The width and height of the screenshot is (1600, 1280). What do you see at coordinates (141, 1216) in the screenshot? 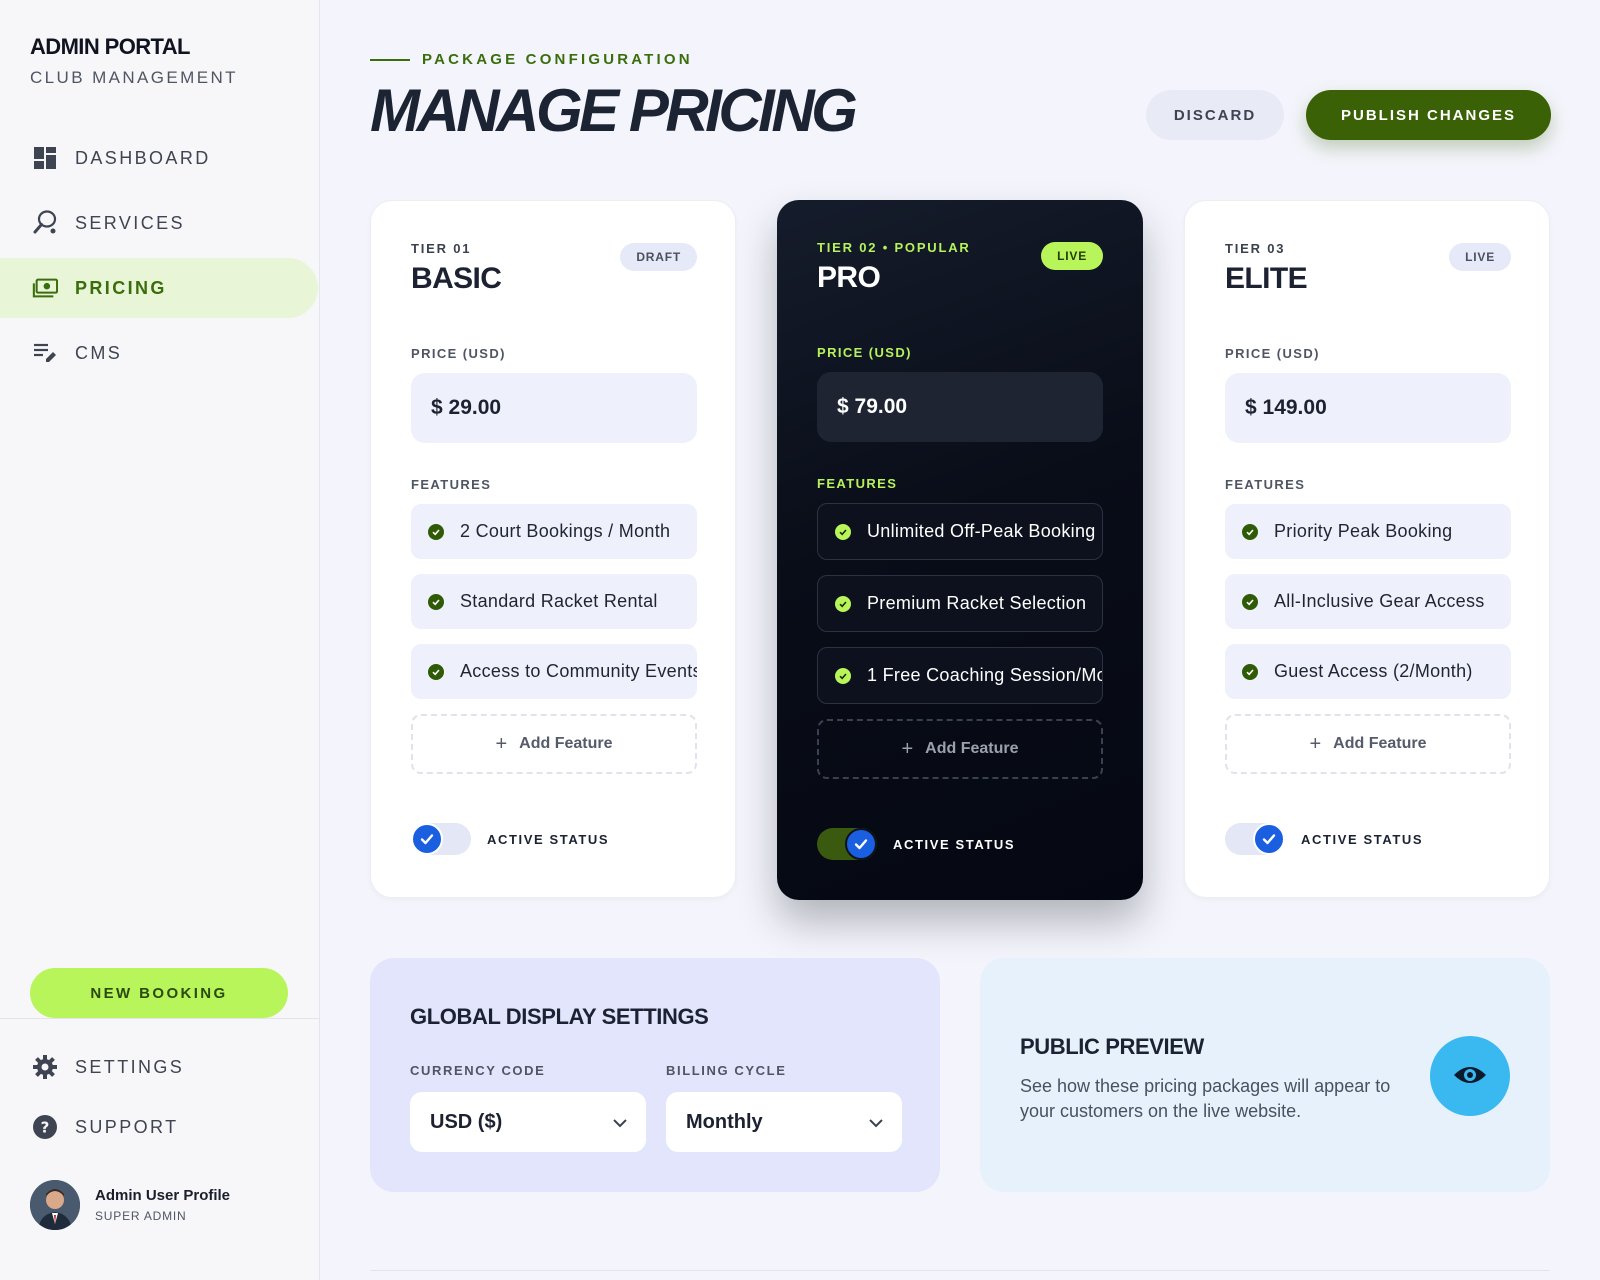
I see `profile-role: SUPER ADMIN` at bounding box center [141, 1216].